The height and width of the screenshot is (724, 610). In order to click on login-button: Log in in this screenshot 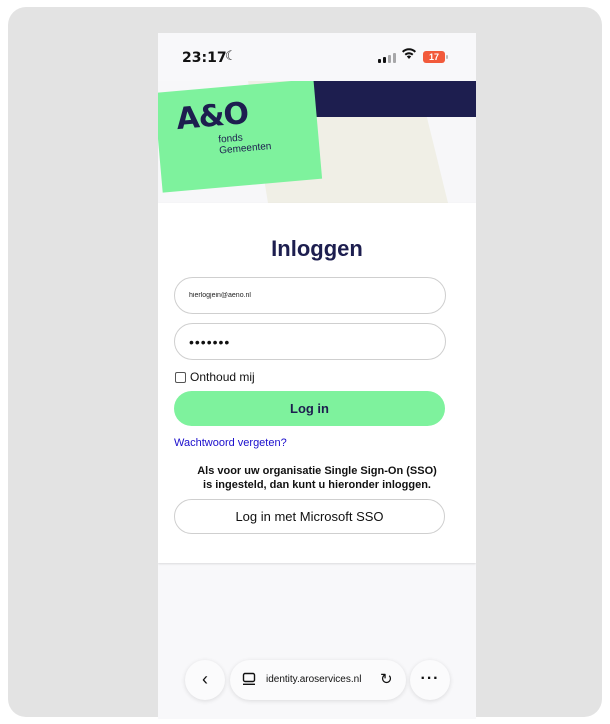, I will do `click(309, 408)`.